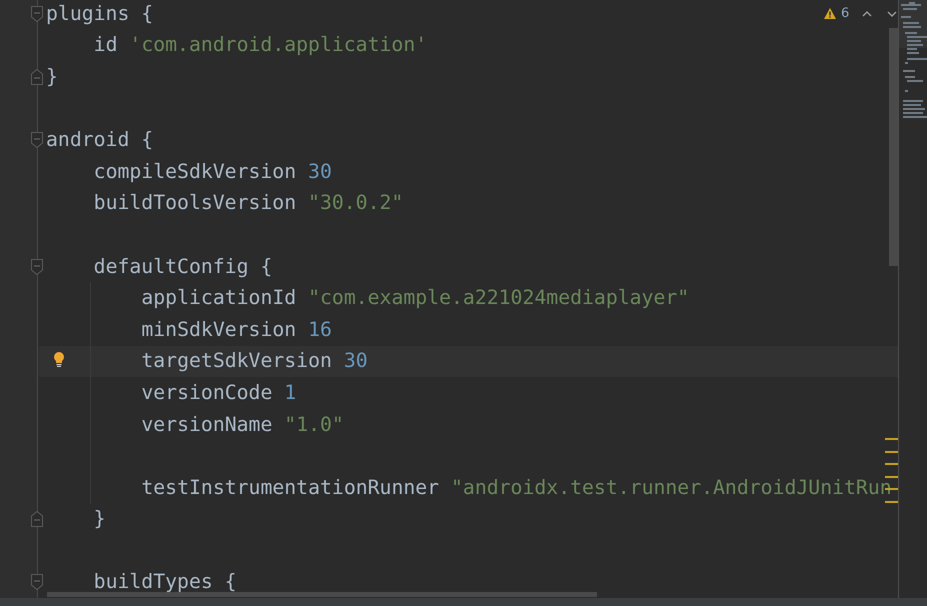  What do you see at coordinates (830, 13) in the screenshot?
I see `warning-icon` at bounding box center [830, 13].